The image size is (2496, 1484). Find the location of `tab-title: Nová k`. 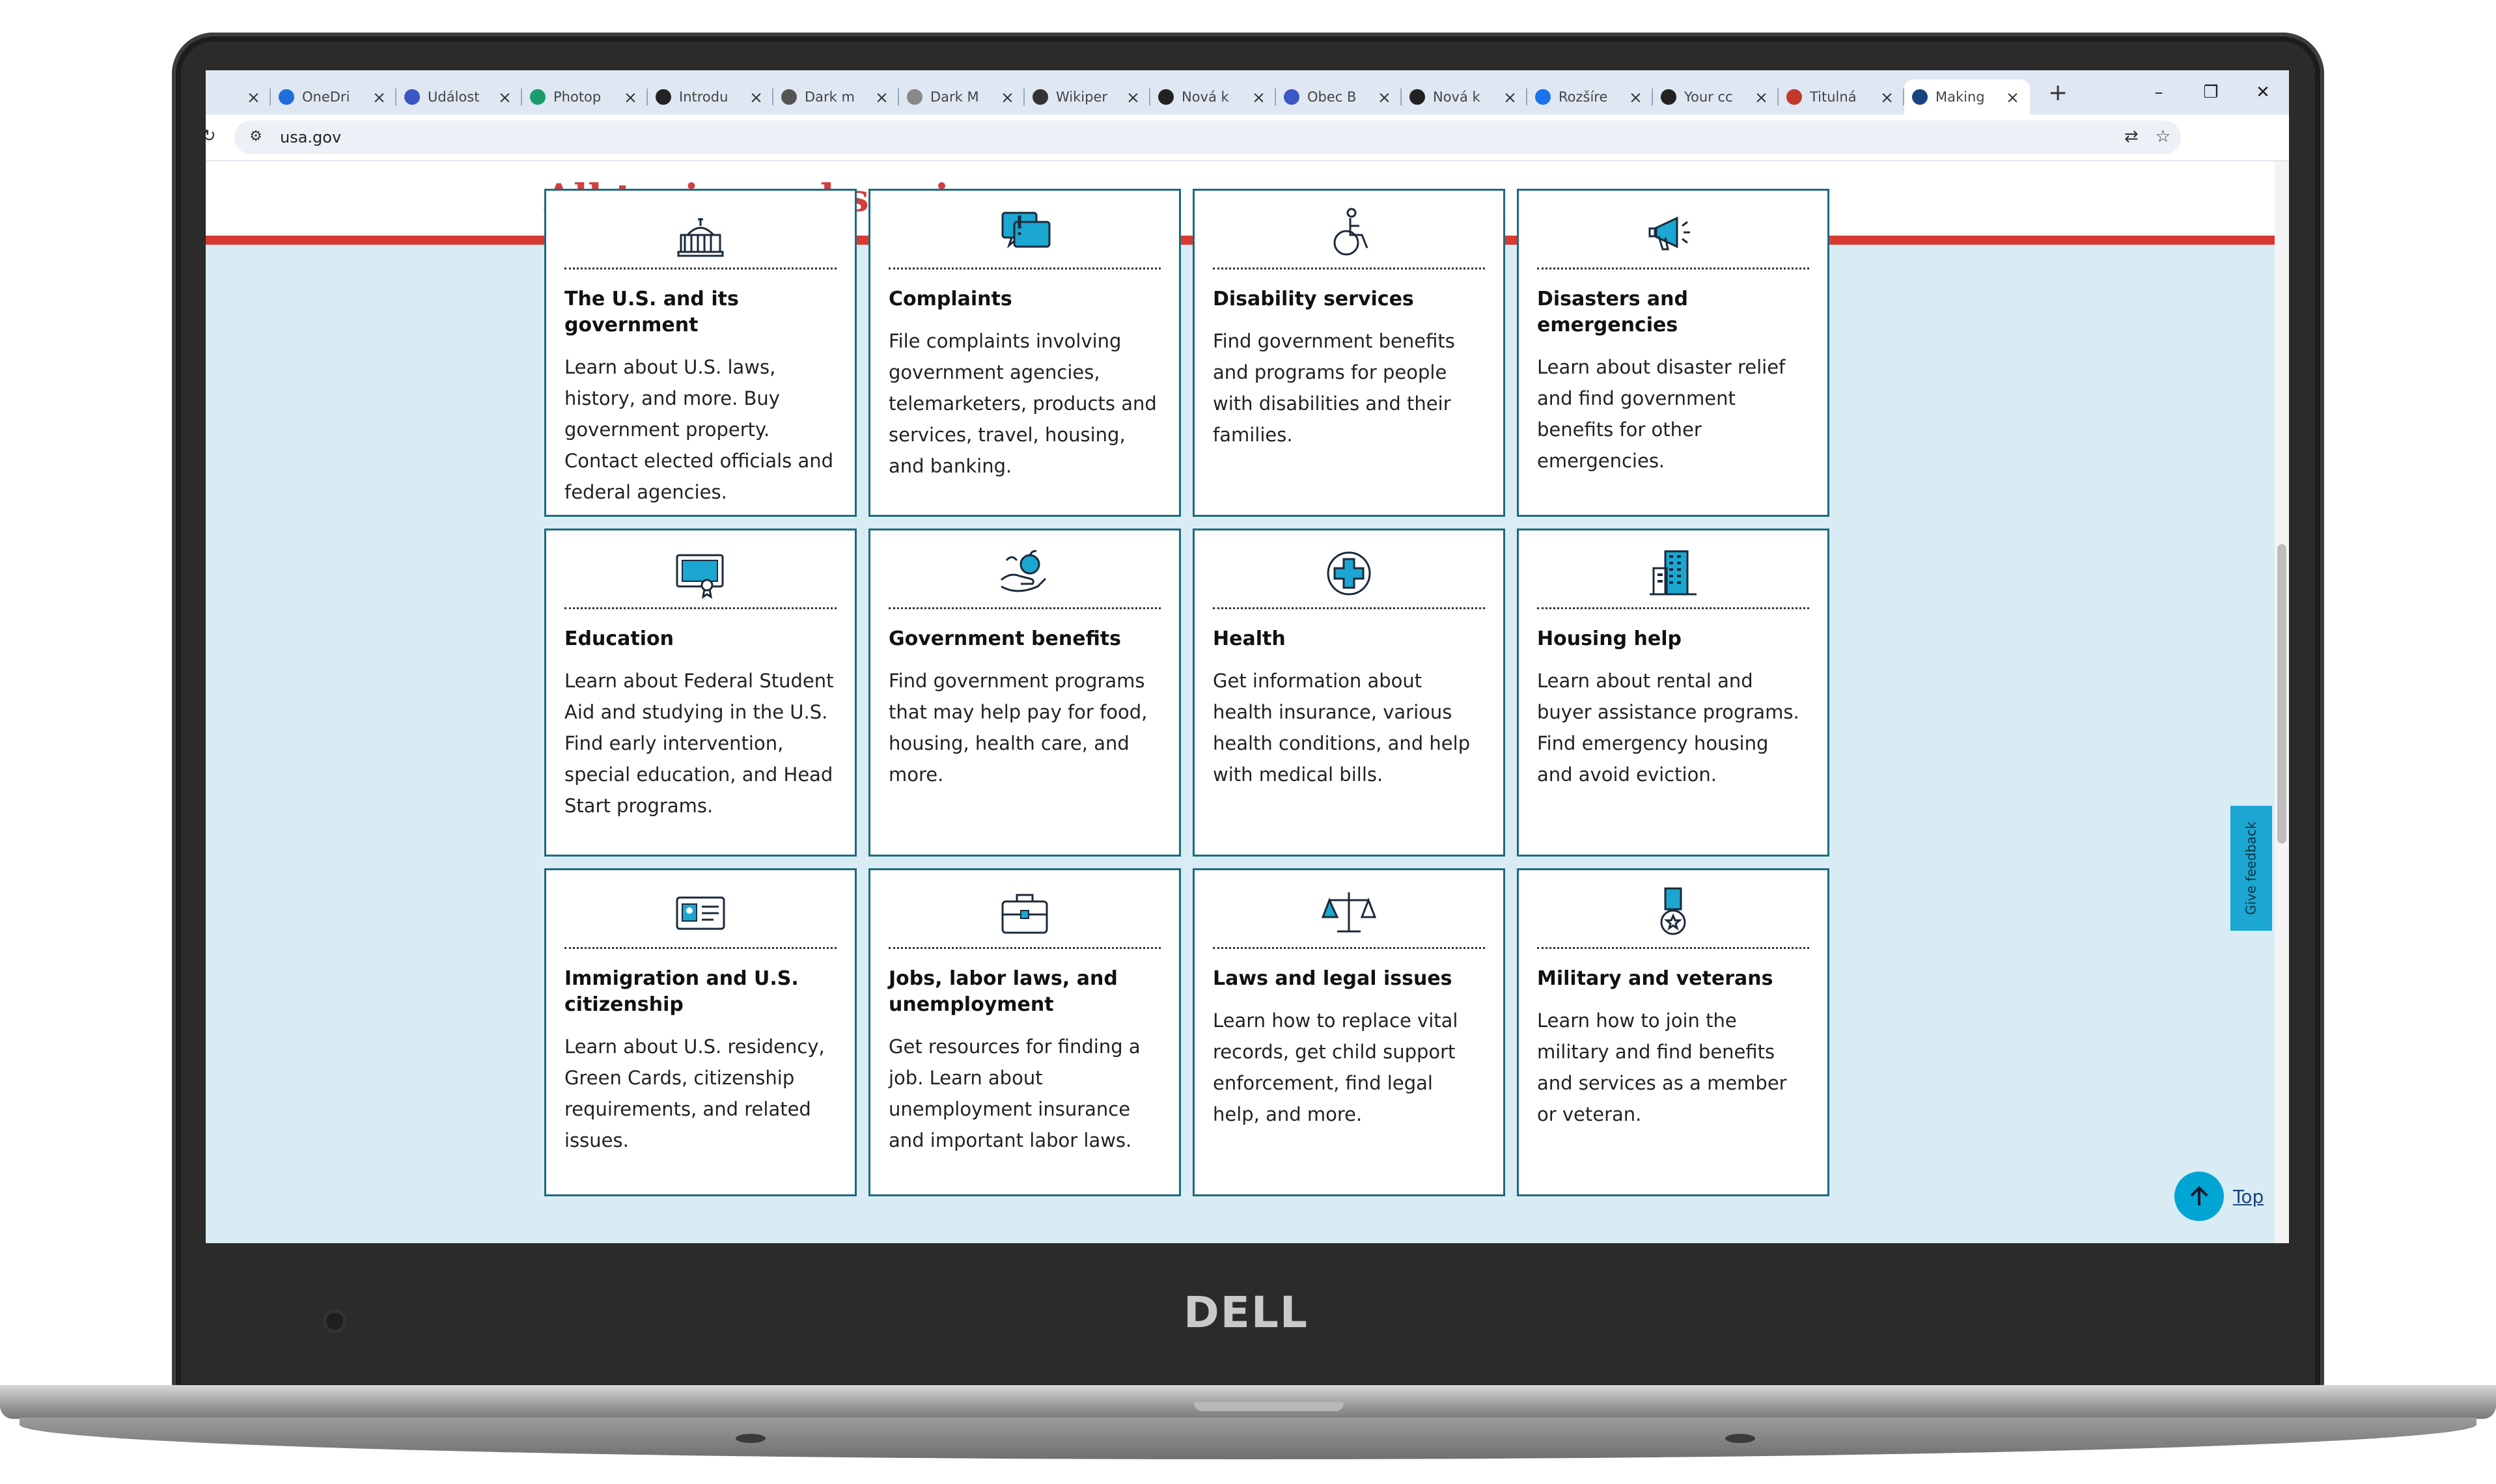

tab-title: Nová k is located at coordinates (1205, 97).